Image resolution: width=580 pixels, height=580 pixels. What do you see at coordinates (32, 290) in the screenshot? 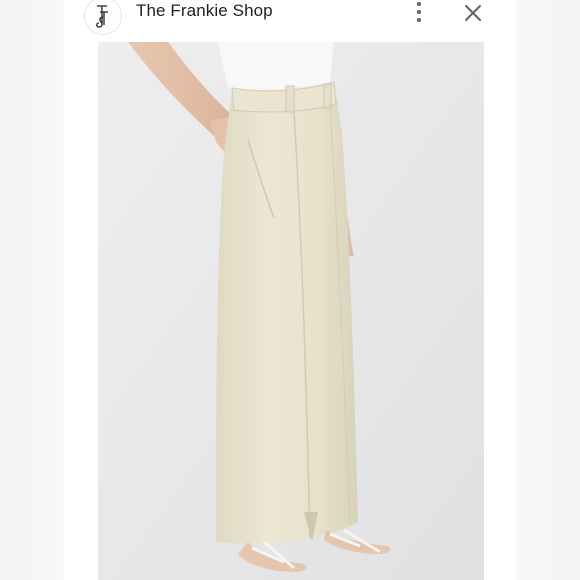
I see `left-margin` at bounding box center [32, 290].